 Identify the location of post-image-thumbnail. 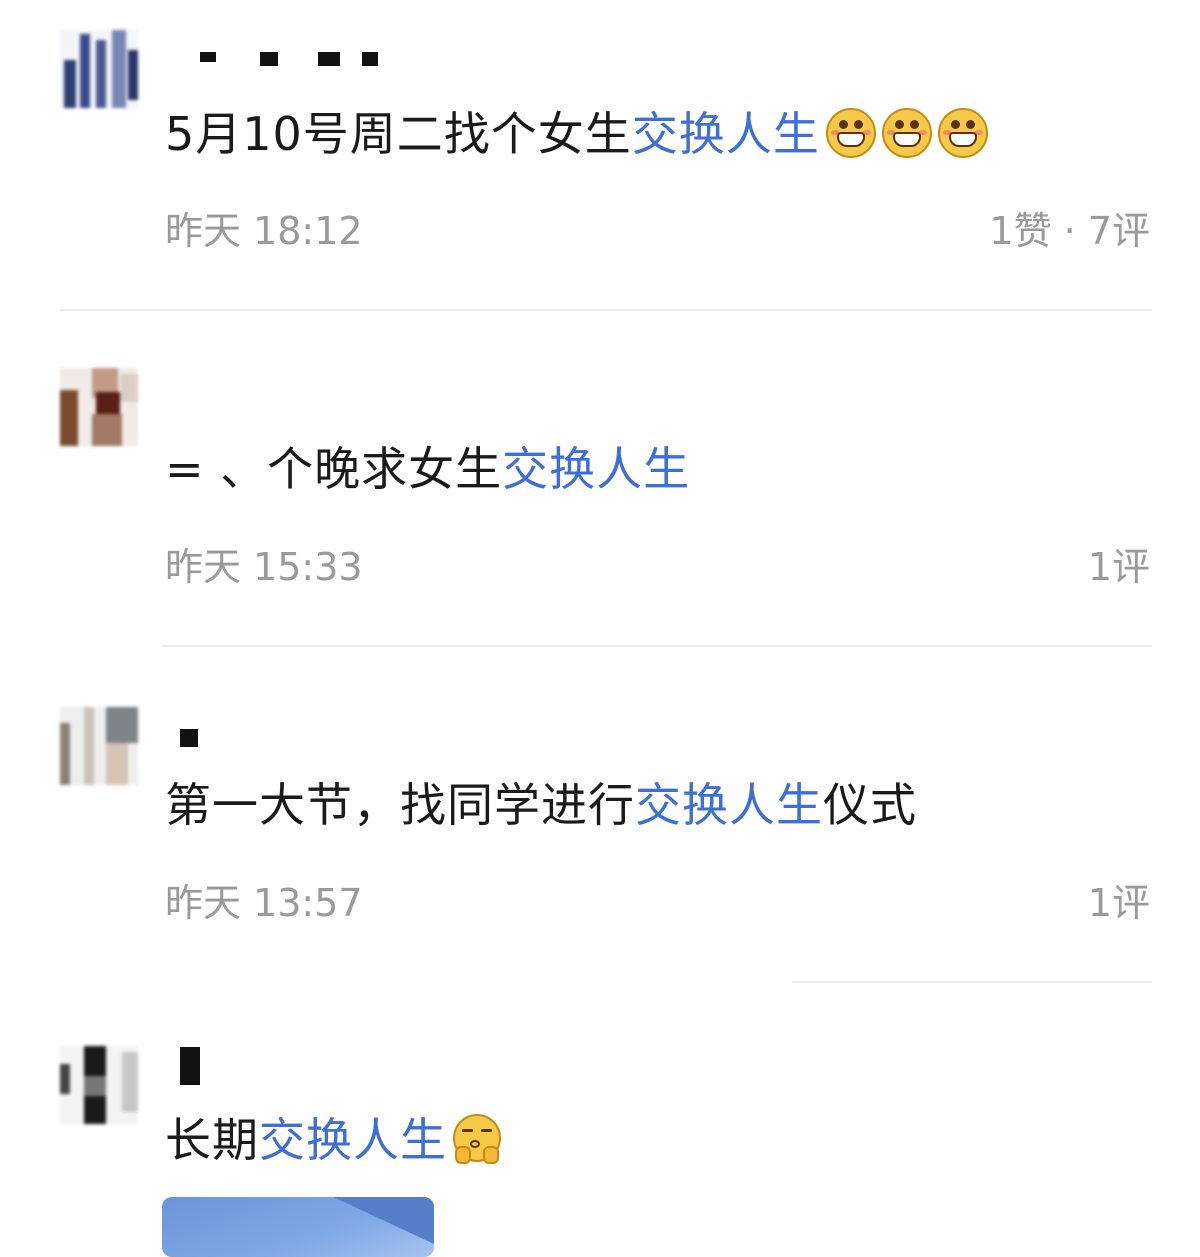
(298, 1227).